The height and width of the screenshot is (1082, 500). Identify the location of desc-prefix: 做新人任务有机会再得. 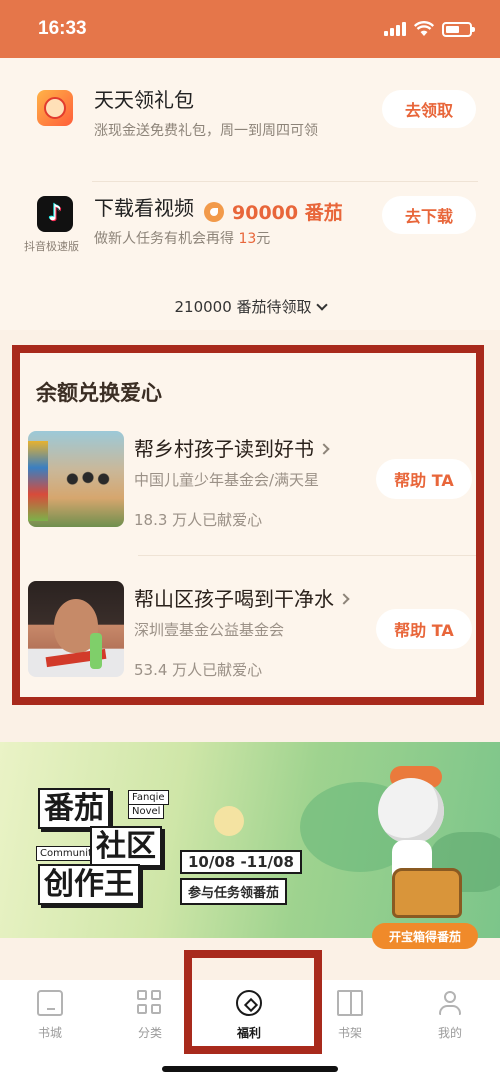
(164, 239).